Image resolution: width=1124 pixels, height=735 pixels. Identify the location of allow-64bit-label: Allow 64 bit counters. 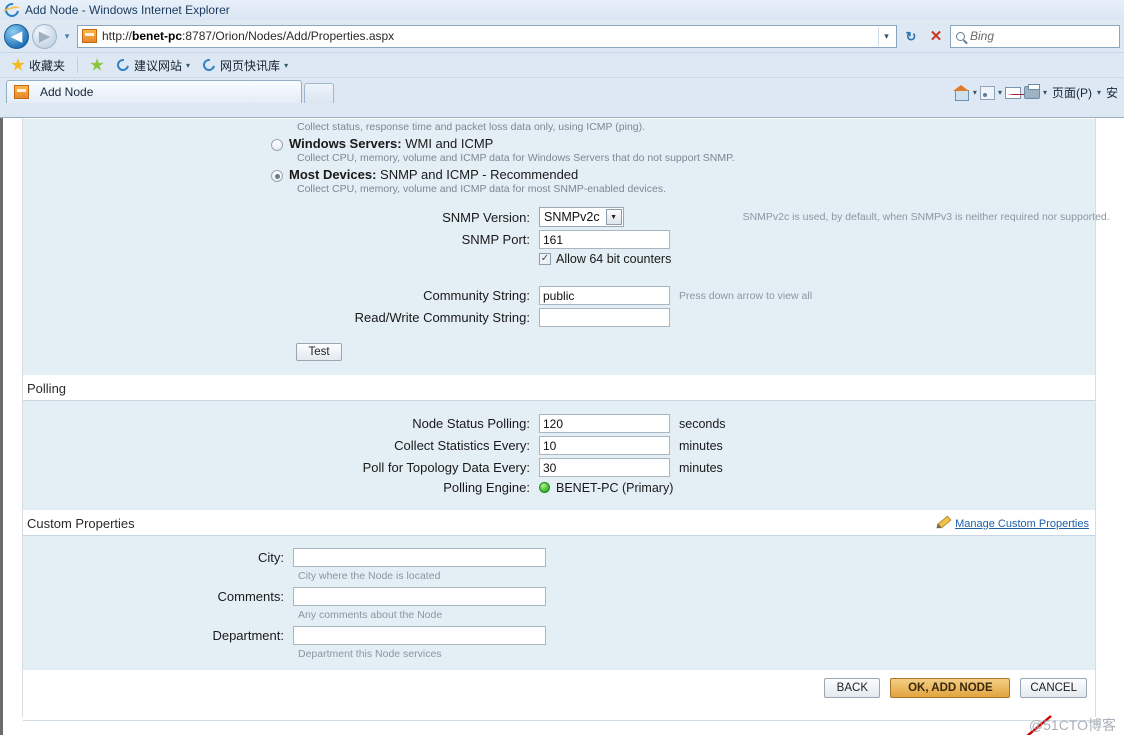
(614, 259).